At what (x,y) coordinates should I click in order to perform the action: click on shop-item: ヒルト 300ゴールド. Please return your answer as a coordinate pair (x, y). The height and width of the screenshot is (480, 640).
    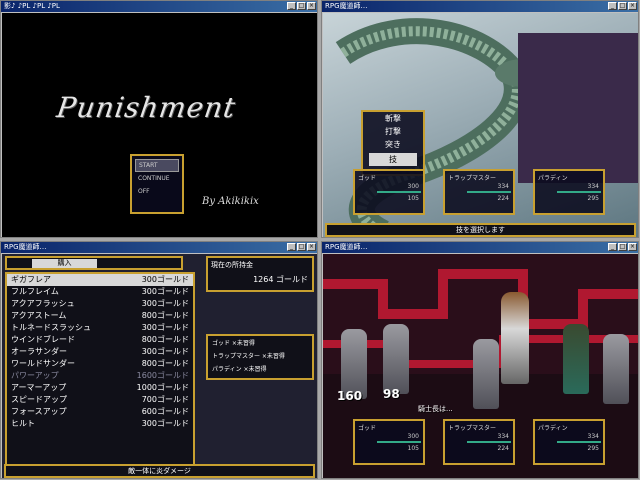
    Looking at the image, I should click on (100, 424).